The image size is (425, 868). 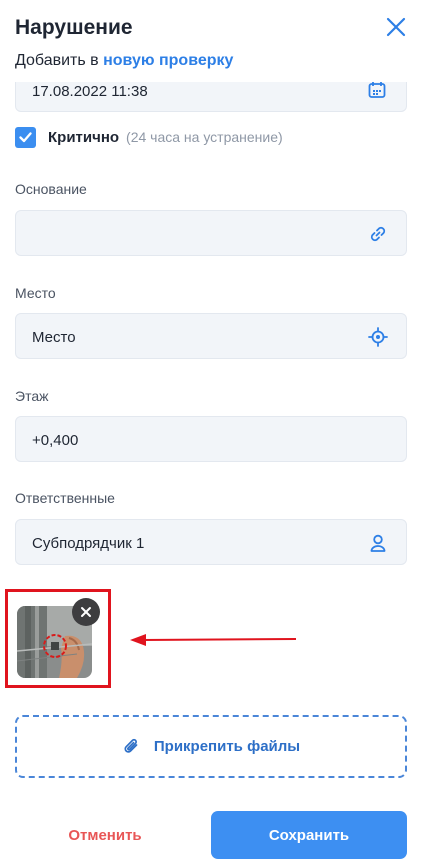 I want to click on cancel-button: Отменить, so click(x=105, y=835).